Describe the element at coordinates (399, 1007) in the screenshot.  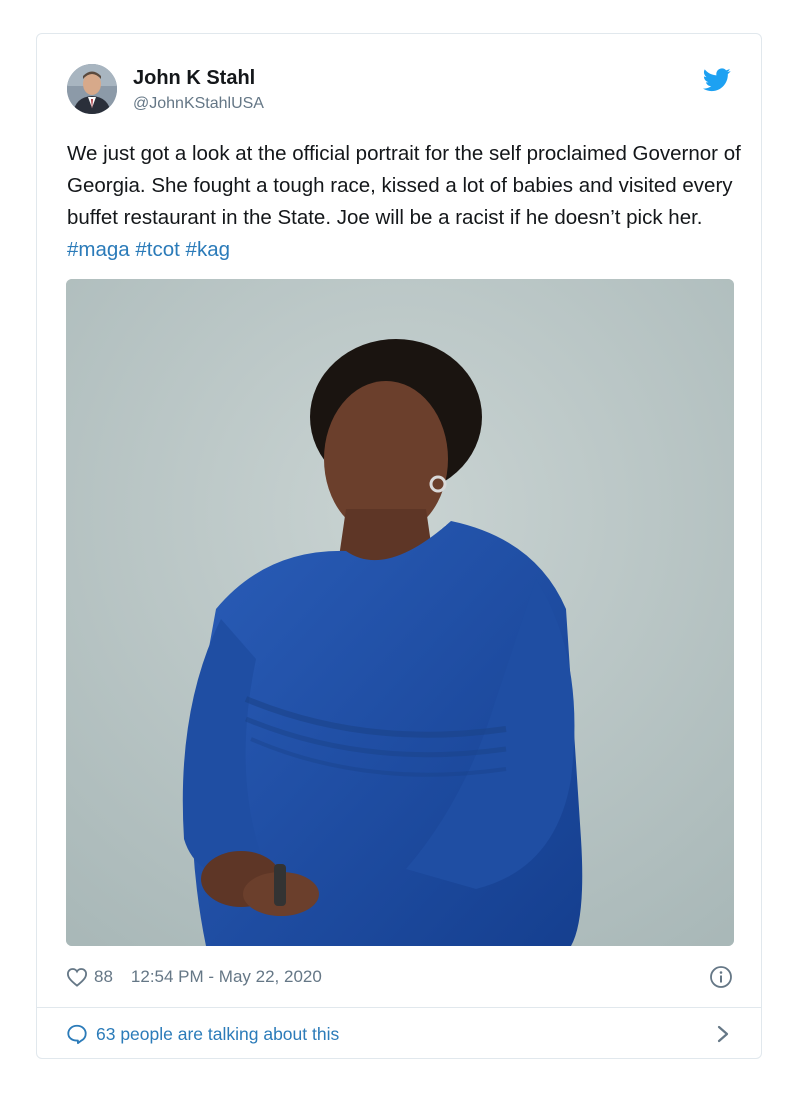
I see `divider` at that location.